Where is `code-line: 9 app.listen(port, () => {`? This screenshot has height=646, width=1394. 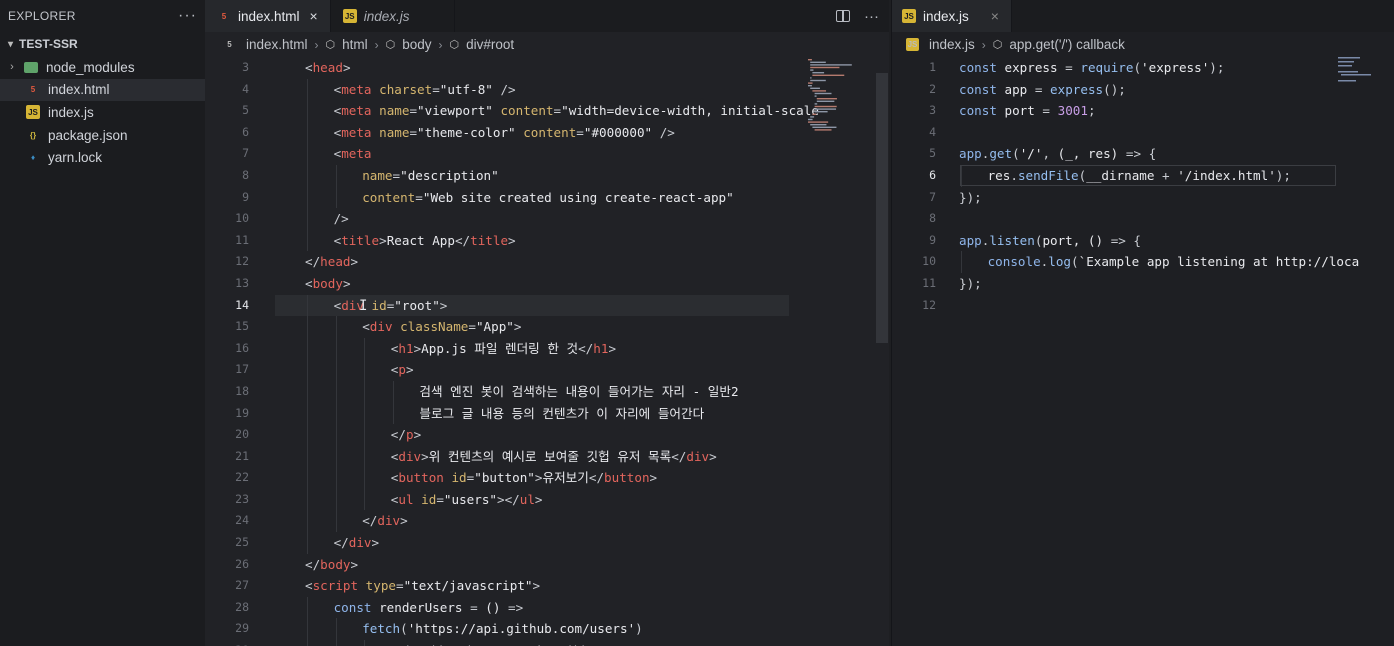 code-line: 9 app.listen(port, () => { is located at coordinates (1143, 241).